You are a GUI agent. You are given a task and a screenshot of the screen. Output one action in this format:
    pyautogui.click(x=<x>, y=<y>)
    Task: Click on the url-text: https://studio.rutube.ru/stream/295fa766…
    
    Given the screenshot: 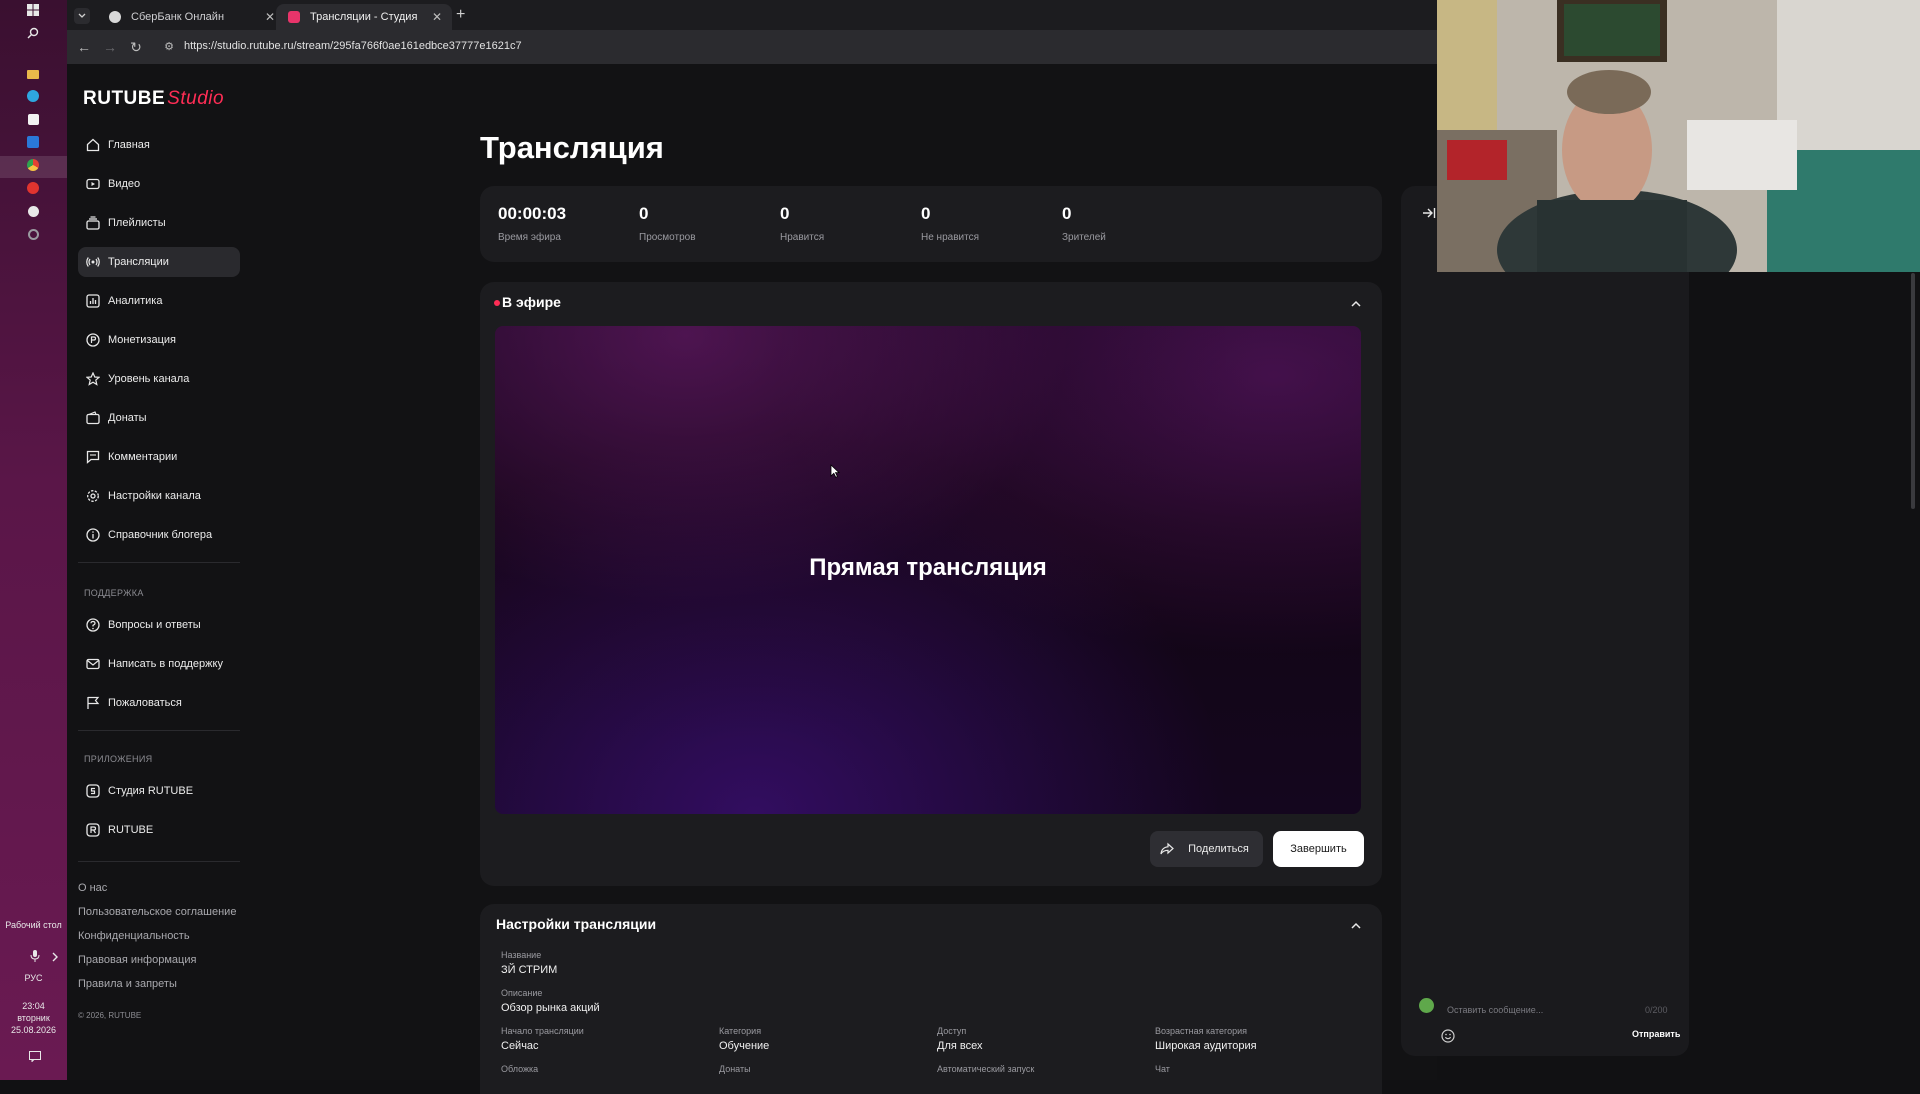 What is the action you would take?
    pyautogui.click(x=353, y=46)
    